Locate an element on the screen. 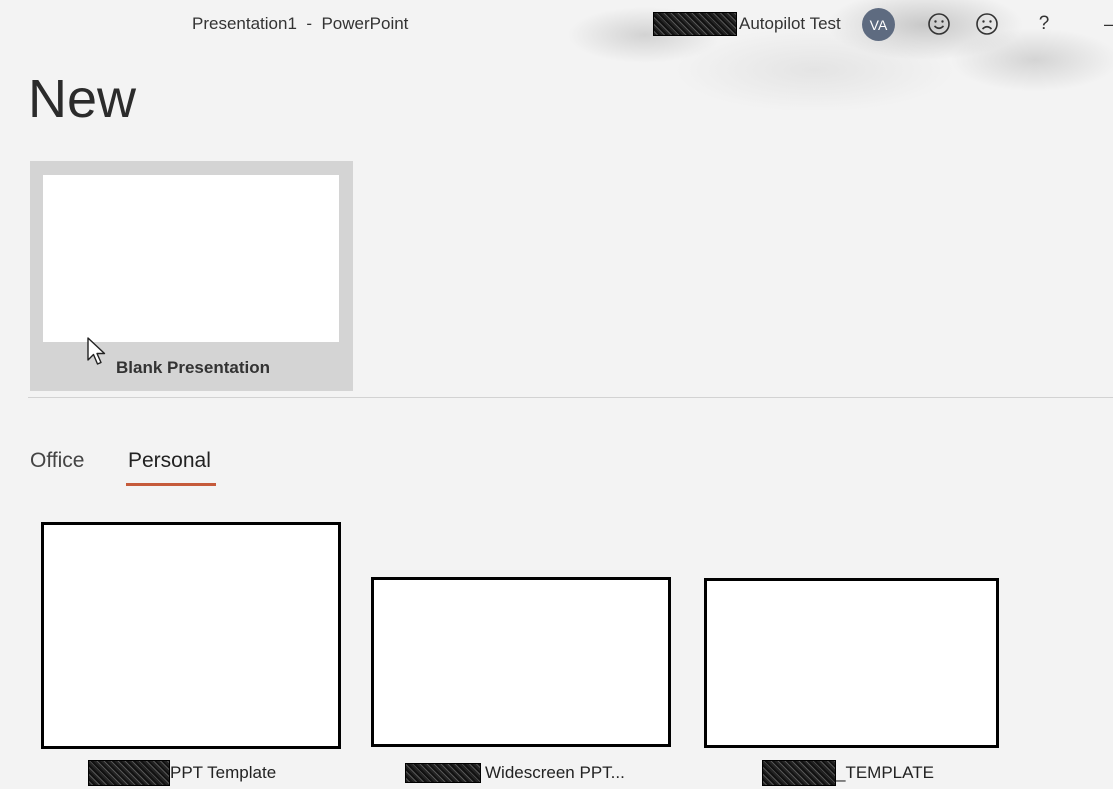 This screenshot has height=789, width=1113. blank-presentation-thumbnail is located at coordinates (191, 258).